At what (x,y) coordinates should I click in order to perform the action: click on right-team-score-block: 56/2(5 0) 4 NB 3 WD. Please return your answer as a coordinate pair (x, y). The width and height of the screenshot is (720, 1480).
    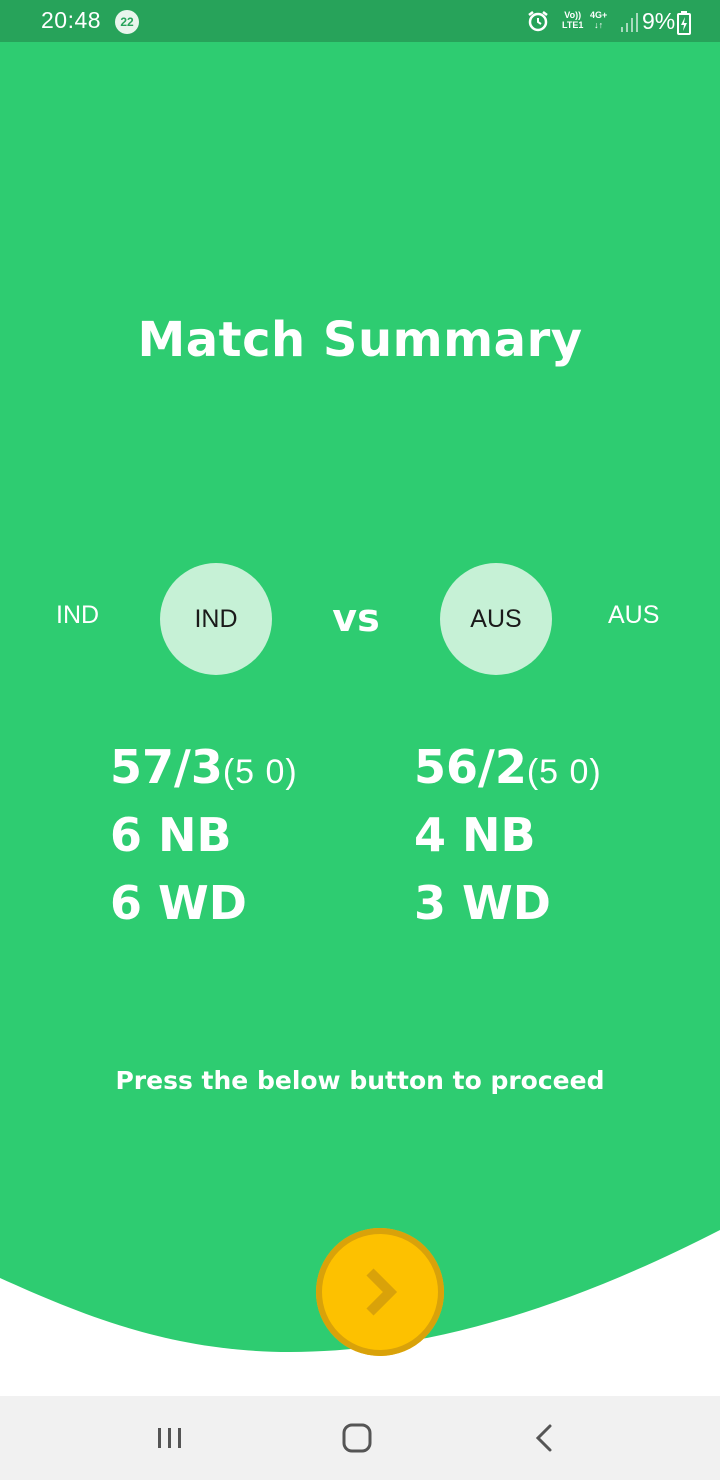
    Looking at the image, I should click on (508, 842).